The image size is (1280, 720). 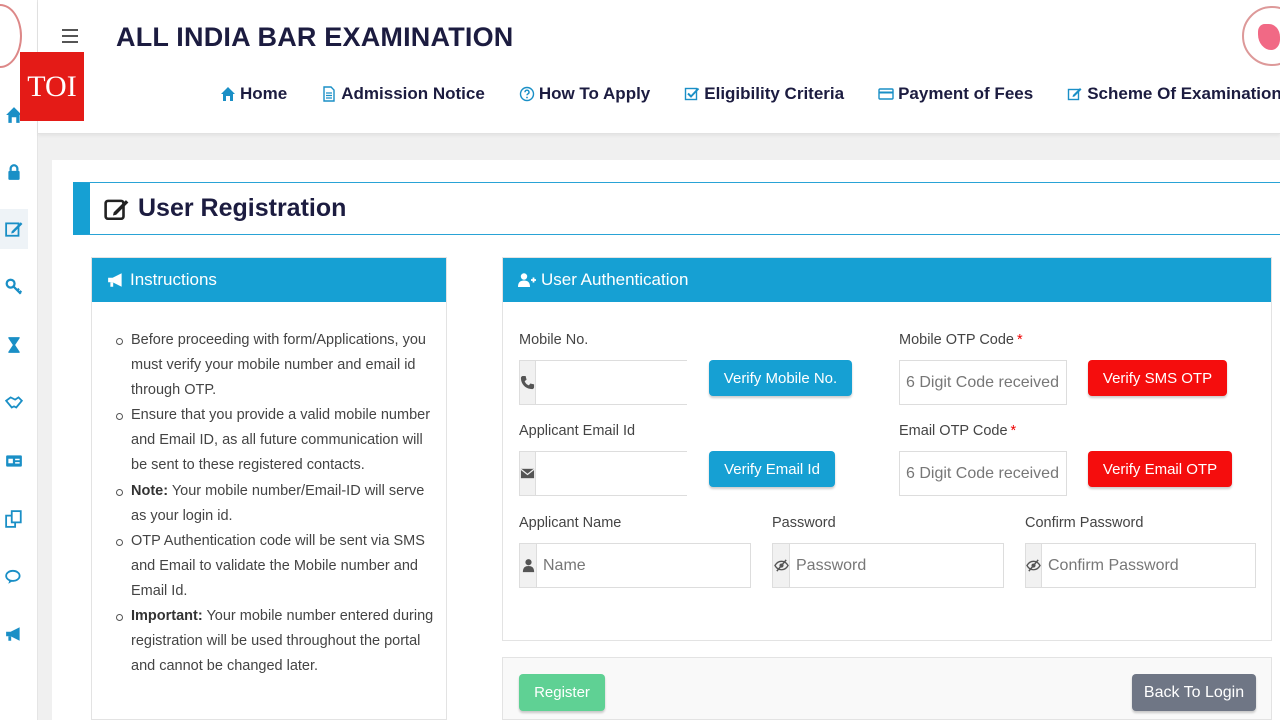 What do you see at coordinates (14, 577) in the screenshot?
I see `comments-icon` at bounding box center [14, 577].